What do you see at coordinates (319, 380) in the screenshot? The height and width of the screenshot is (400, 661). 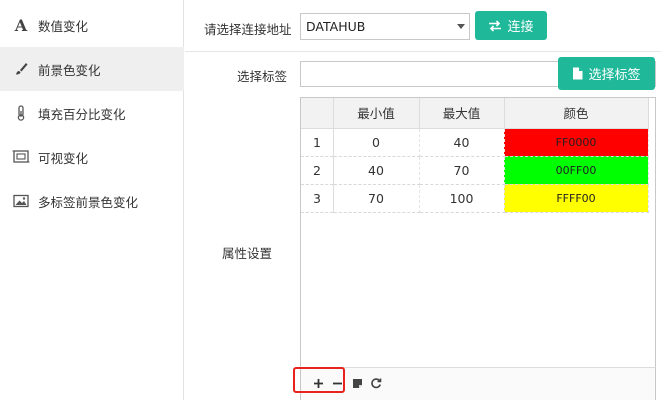 I see `highlight-annotation` at bounding box center [319, 380].